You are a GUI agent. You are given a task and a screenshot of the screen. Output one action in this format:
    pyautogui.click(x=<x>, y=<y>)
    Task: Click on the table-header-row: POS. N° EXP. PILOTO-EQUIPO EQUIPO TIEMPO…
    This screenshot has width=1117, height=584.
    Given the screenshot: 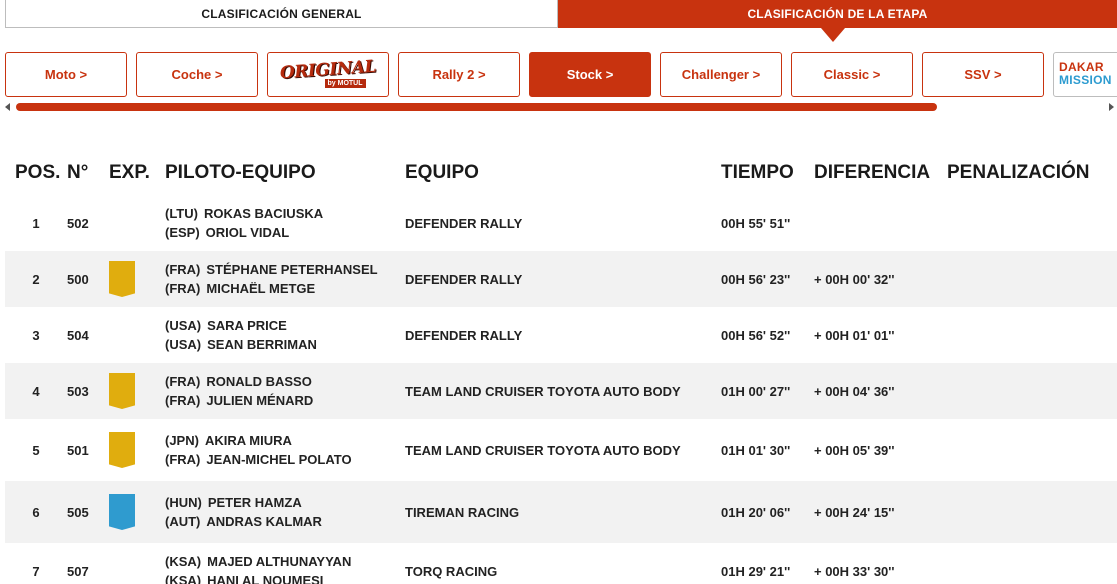 What is the action you would take?
    pyautogui.click(x=561, y=172)
    